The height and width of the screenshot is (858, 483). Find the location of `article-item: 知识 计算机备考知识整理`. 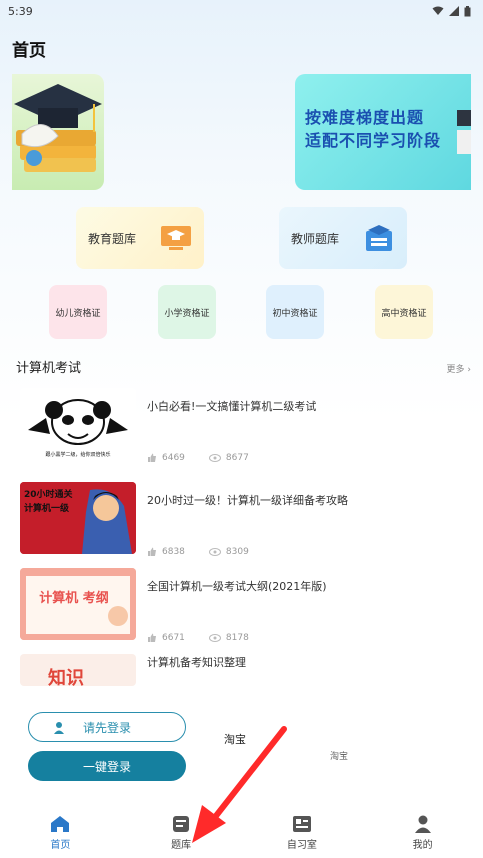

article-item: 知识 计算机备考知识整理 is located at coordinates (245, 670).